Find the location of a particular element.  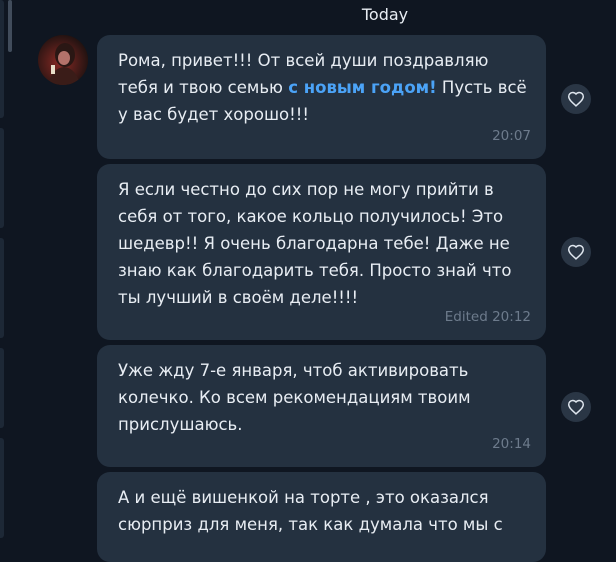

highlighted-text: с новым годом! is located at coordinates (362, 87).